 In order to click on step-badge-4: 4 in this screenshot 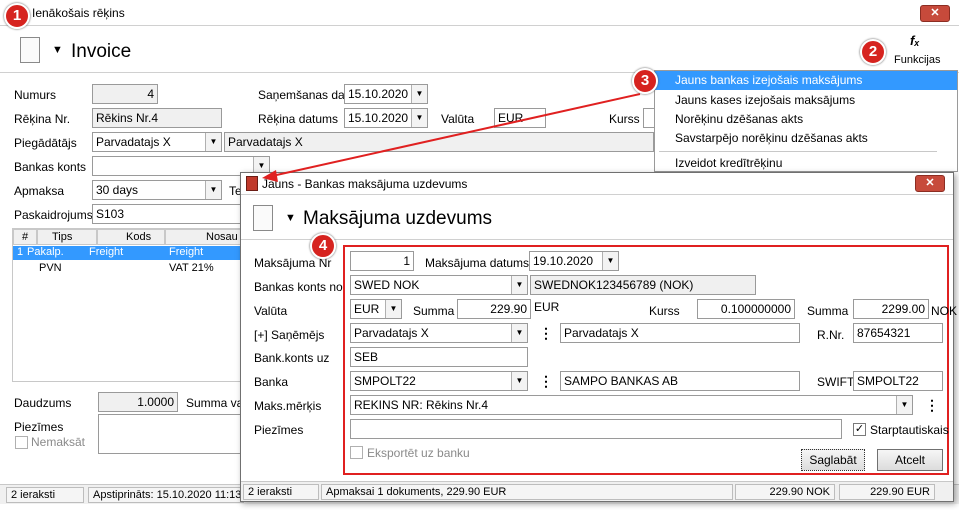, I will do `click(323, 246)`.